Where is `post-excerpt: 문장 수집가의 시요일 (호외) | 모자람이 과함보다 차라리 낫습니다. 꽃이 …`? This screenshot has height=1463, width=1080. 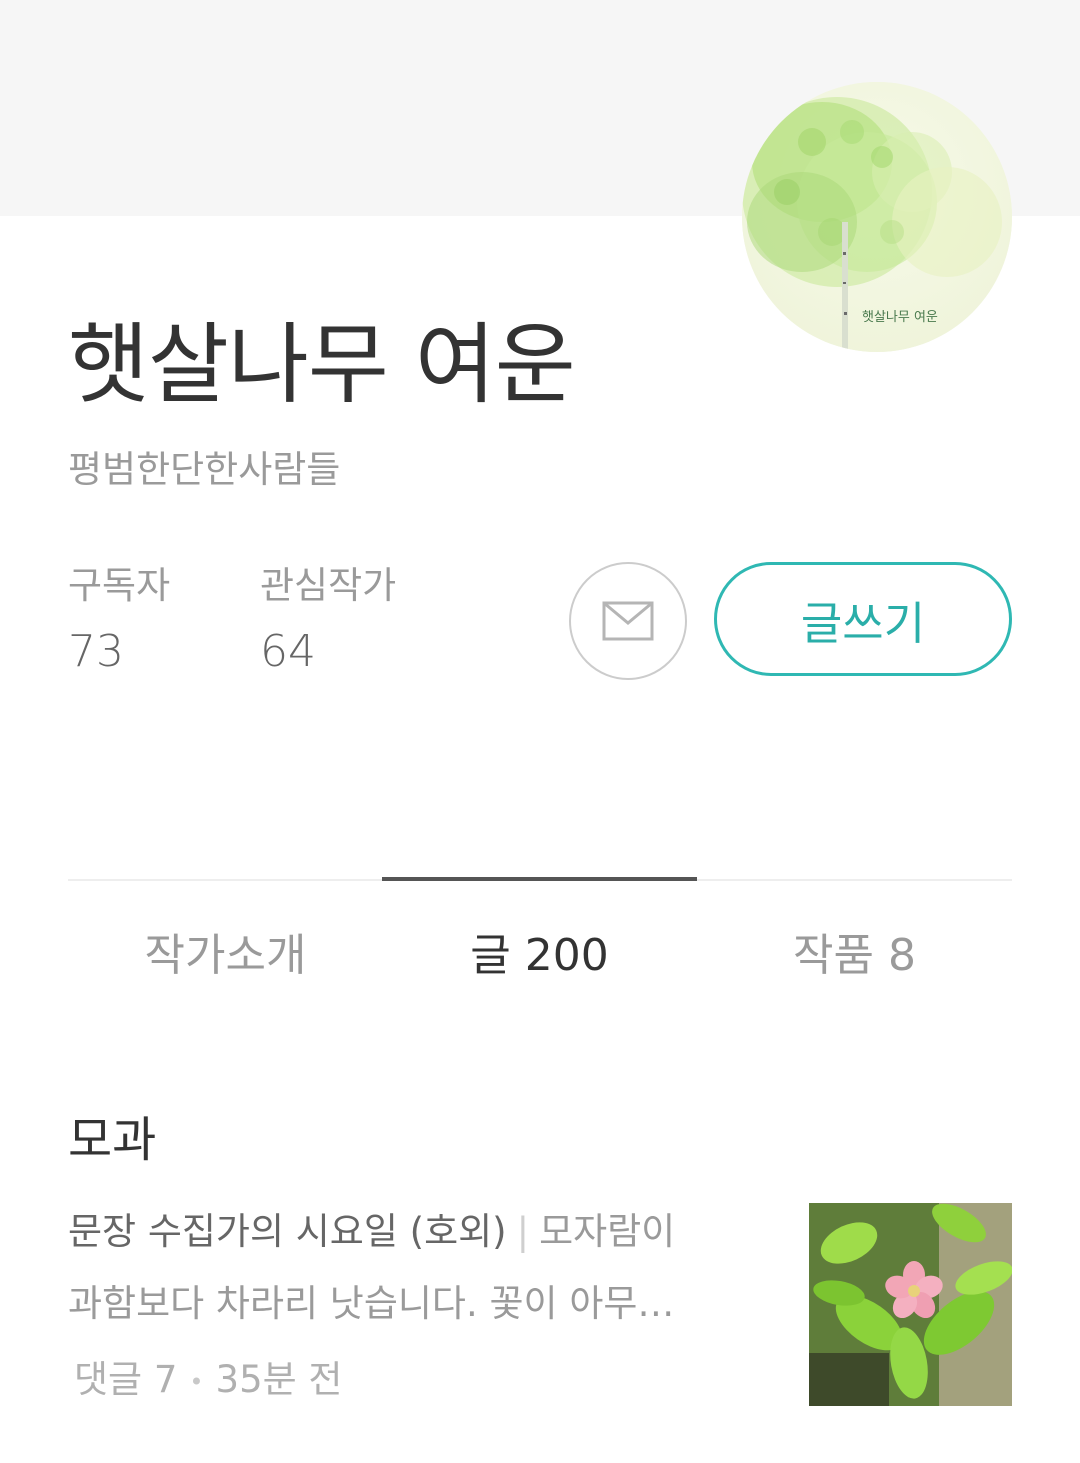
post-excerpt: 문장 수집가의 시요일 (호외) | 모자람이 과함보다 차라리 낫습니다. 꽃이 … is located at coordinates (403, 1268).